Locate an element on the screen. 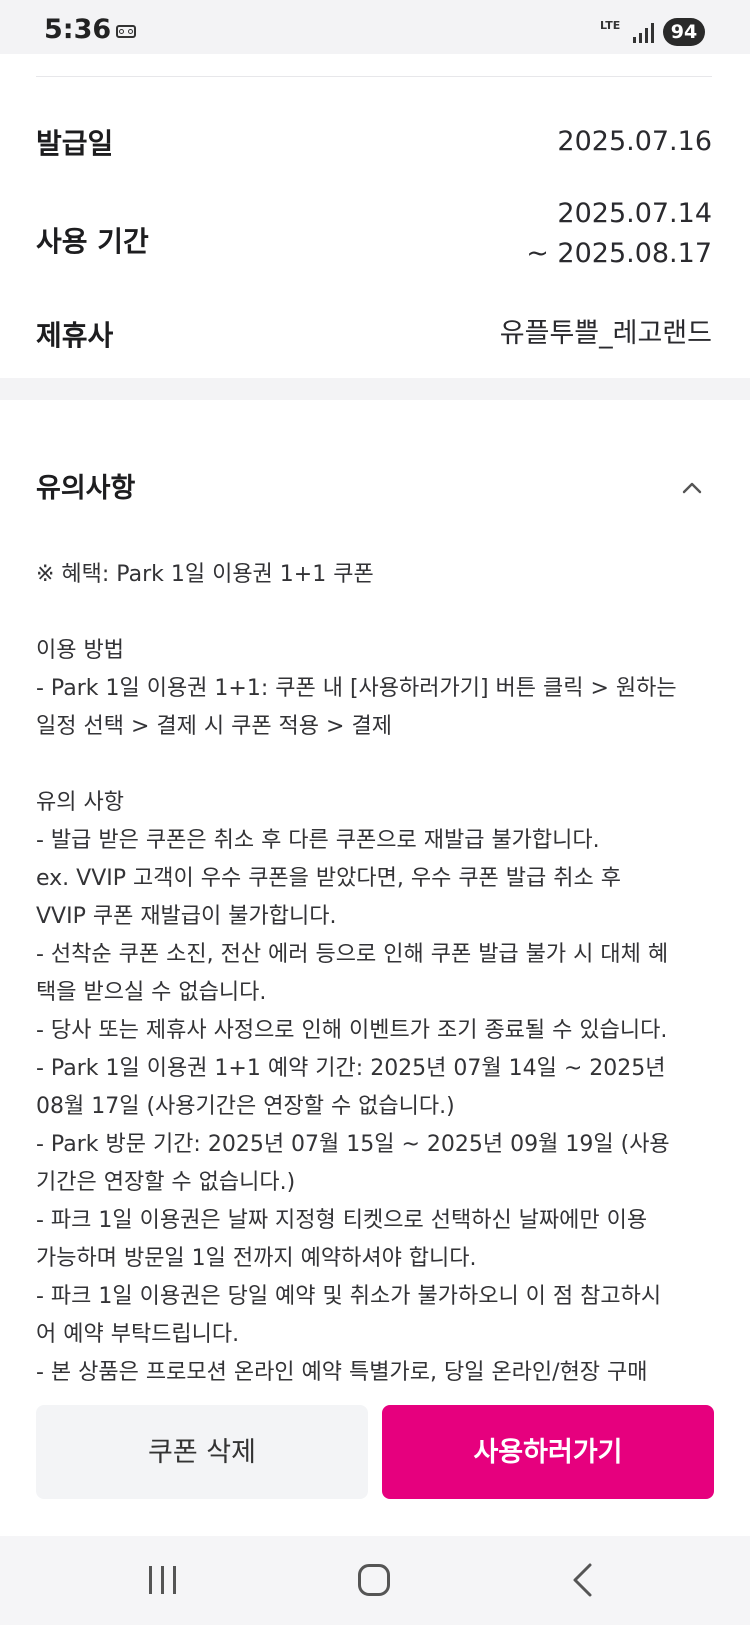 The image size is (750, 1625). notice-line: - 파크 1일 이용권은 당일 예약 및 취소가 불가하오니 이 점 참고하시 is located at coordinates (349, 1296).